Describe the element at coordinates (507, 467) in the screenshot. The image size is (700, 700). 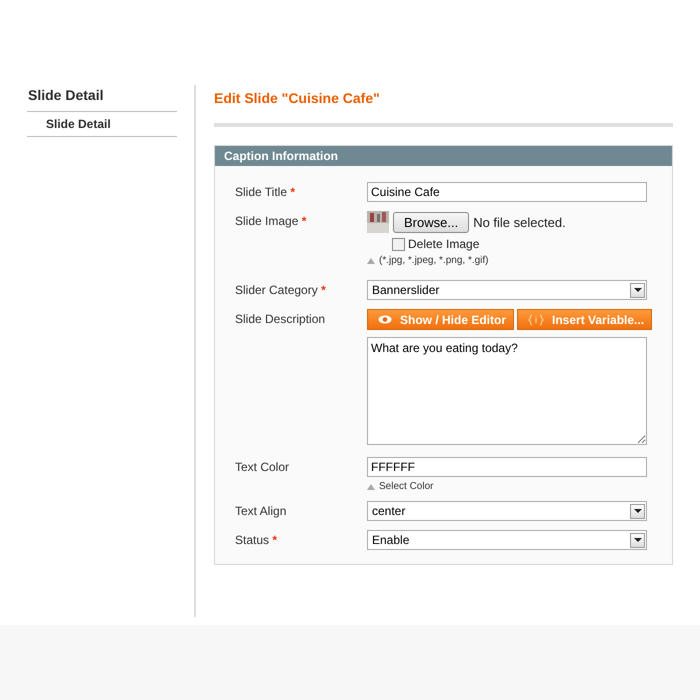
I see `color-field: FFFFFF` at that location.